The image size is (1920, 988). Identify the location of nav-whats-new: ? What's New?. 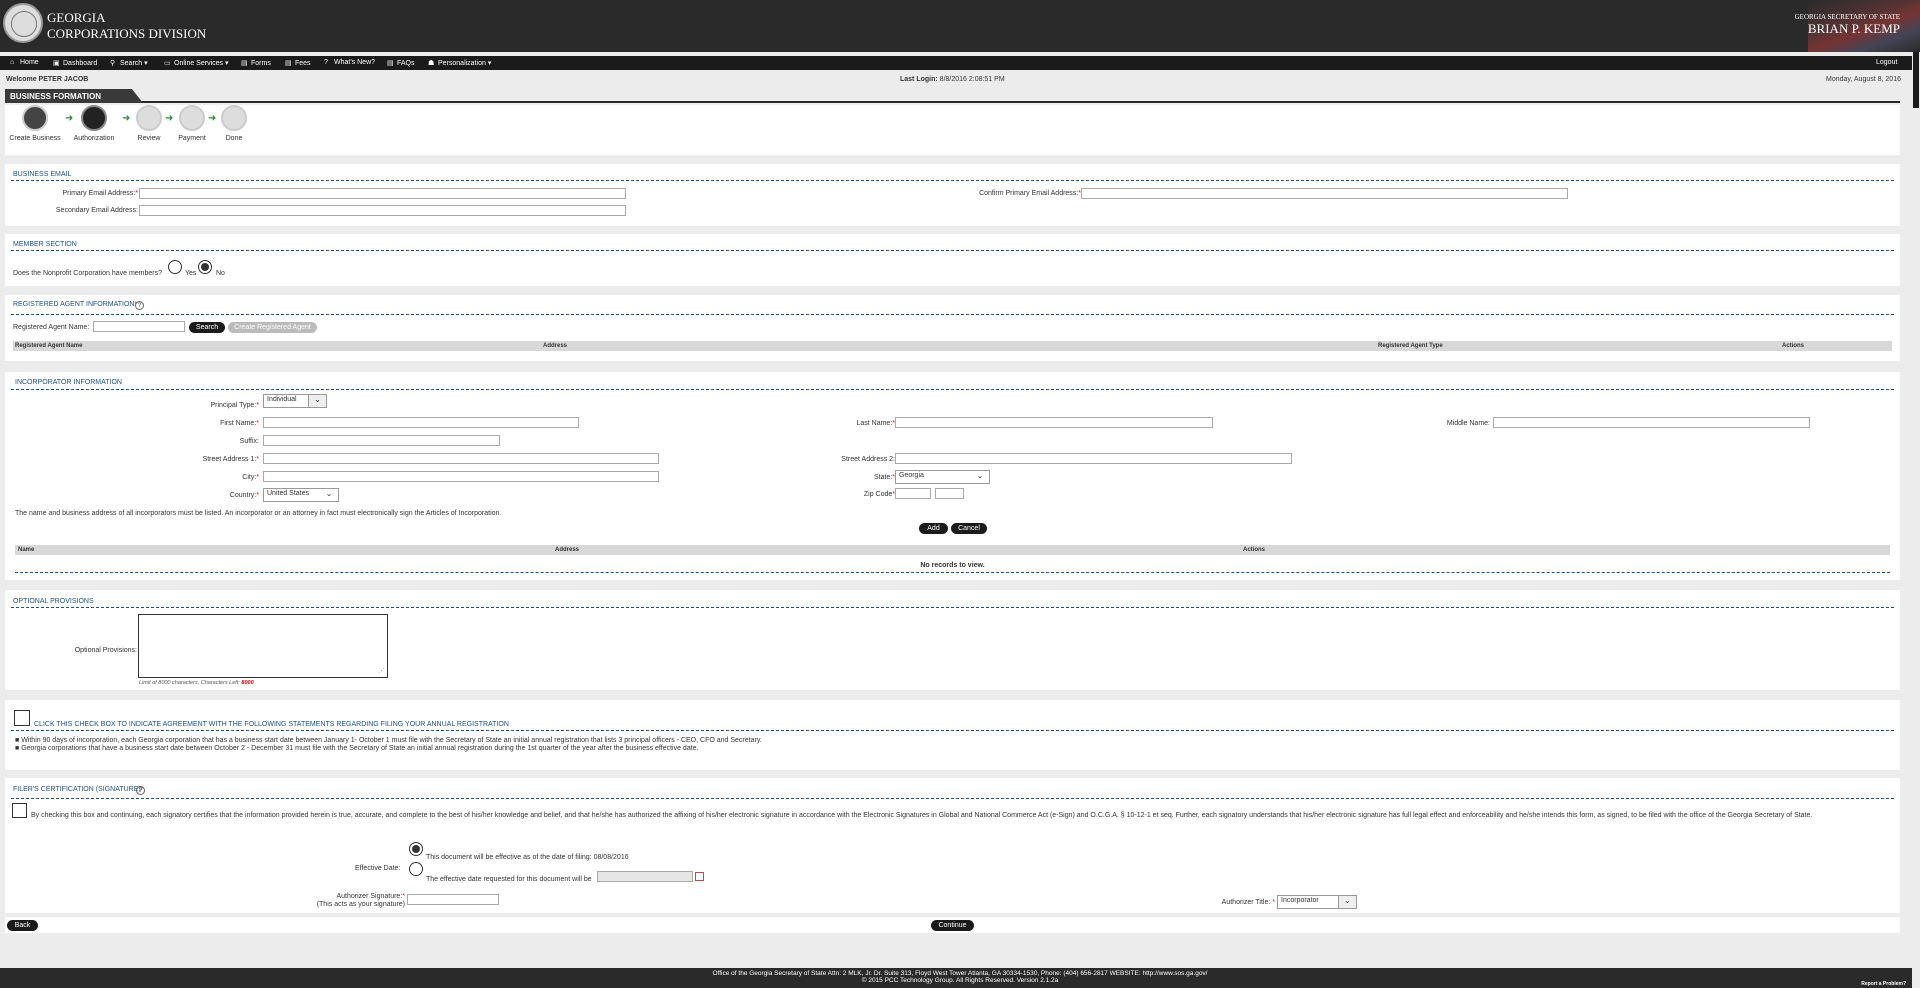
(349, 62).